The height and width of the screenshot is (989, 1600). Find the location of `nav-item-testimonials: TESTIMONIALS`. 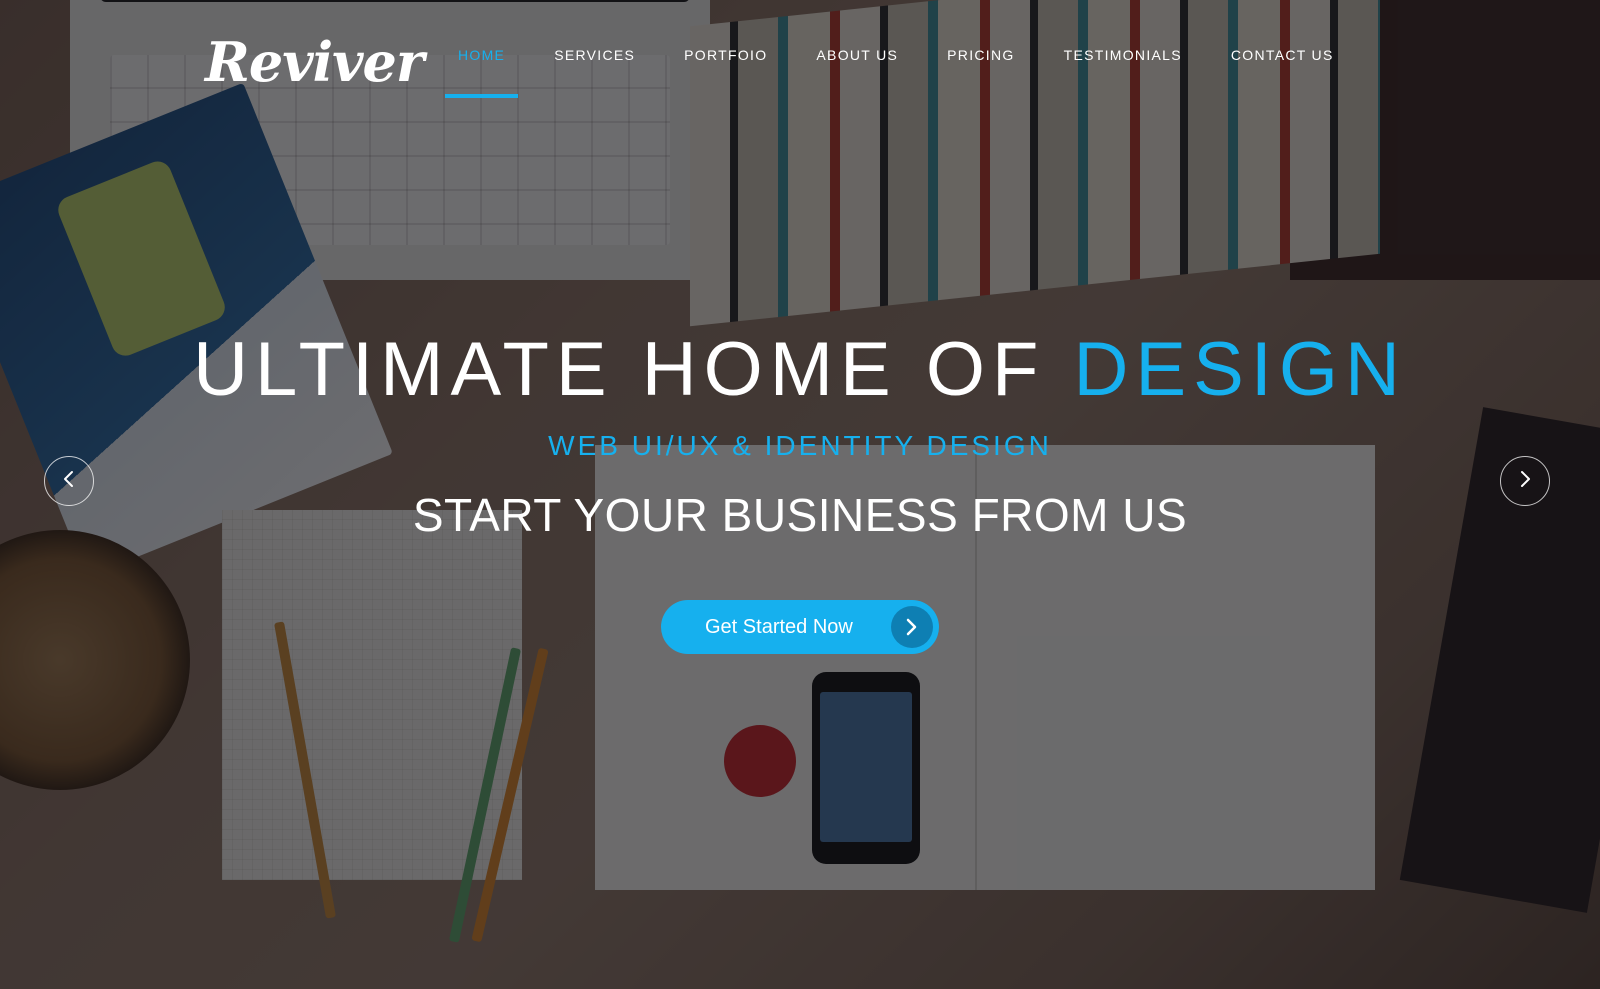

nav-item-testimonials: TESTIMONIALS is located at coordinates (1123, 55).